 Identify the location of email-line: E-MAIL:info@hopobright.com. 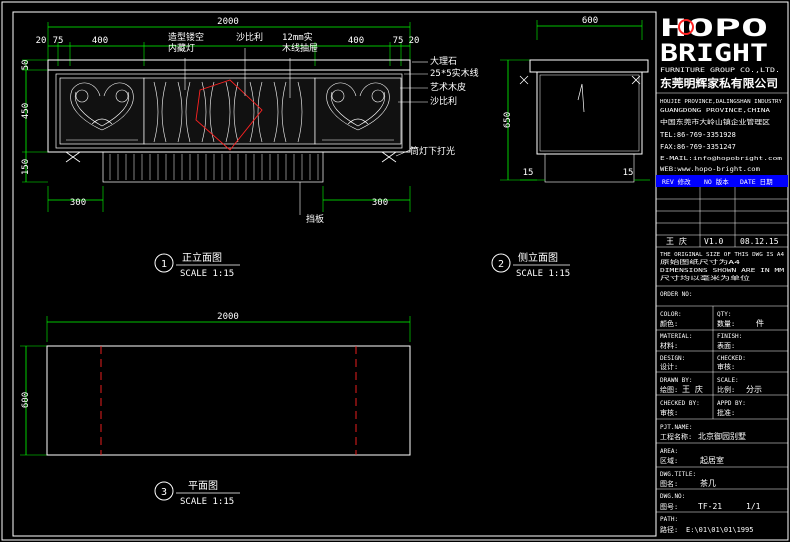
(721, 159).